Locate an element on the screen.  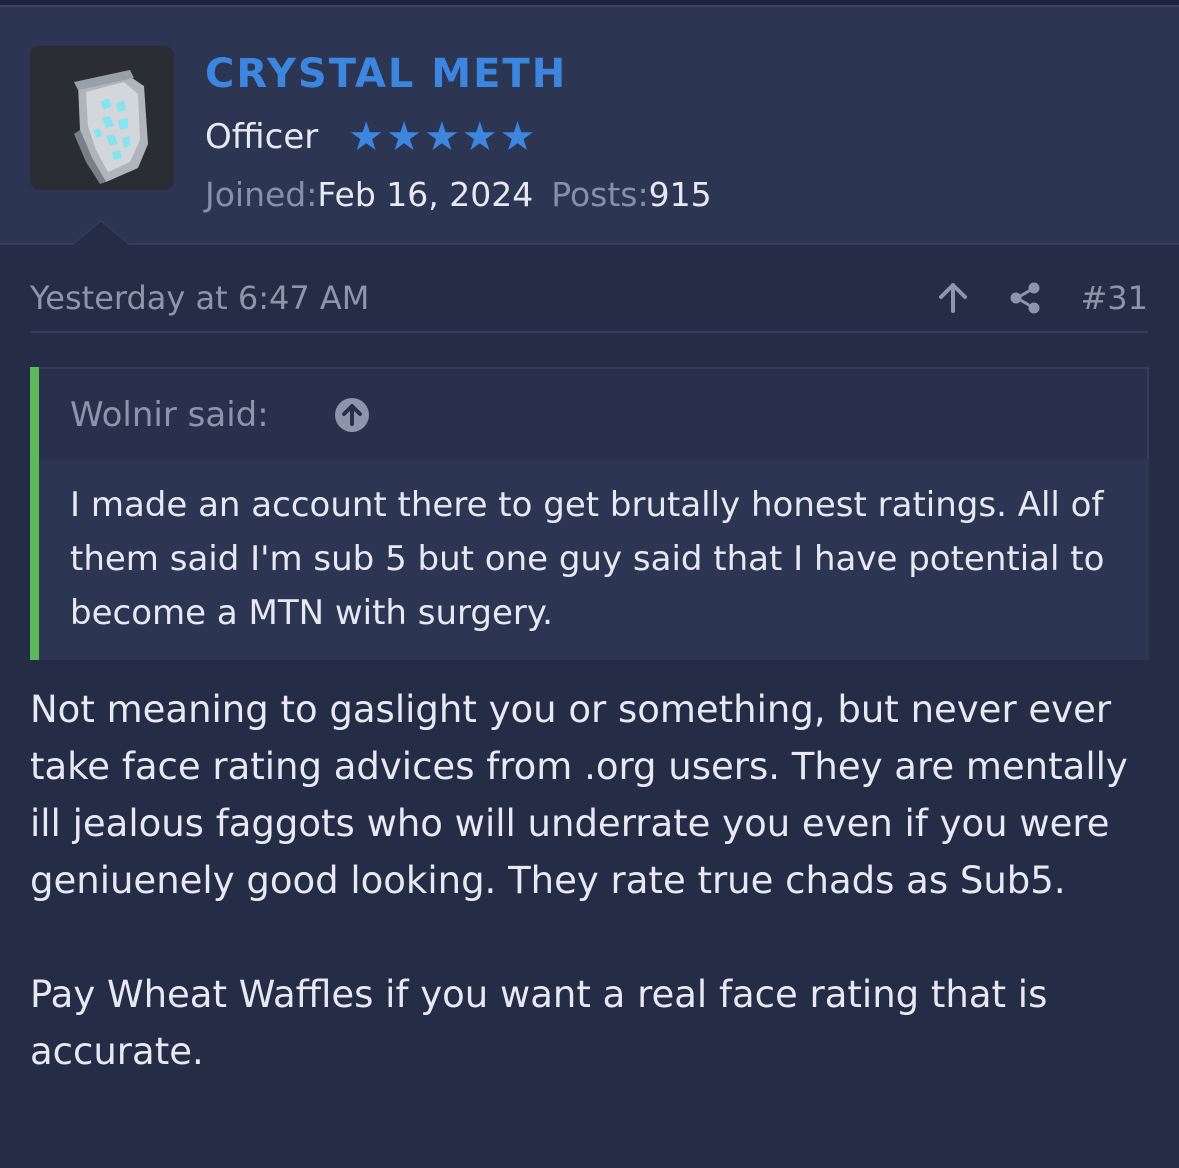
user-stats: Joined: Feb 16, 2024 Posts: 915 is located at coordinates (458, 195).